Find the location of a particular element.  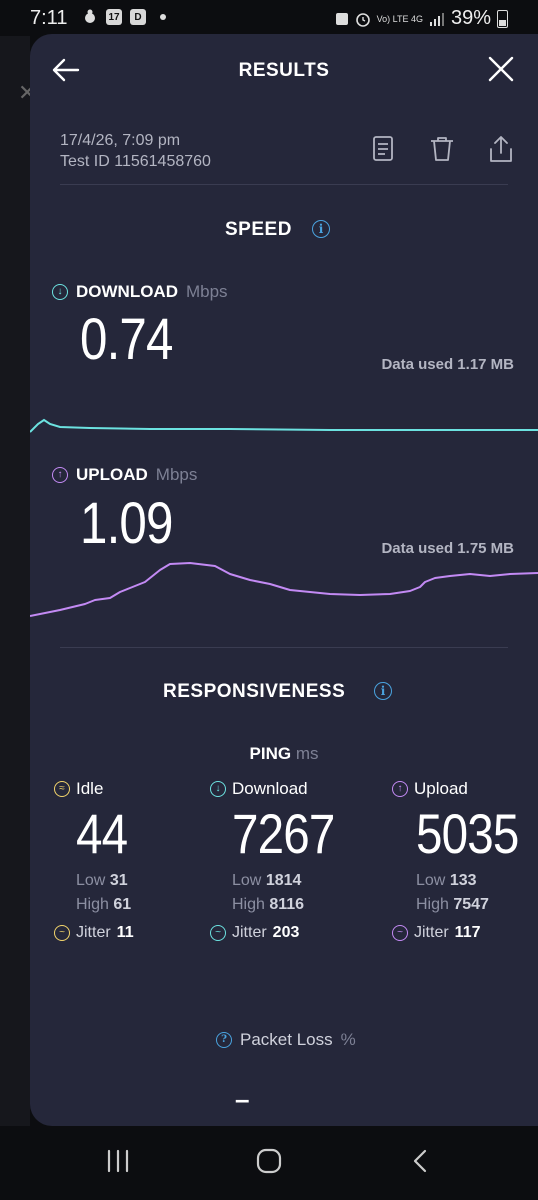

upload-graph is located at coordinates (284, 589).